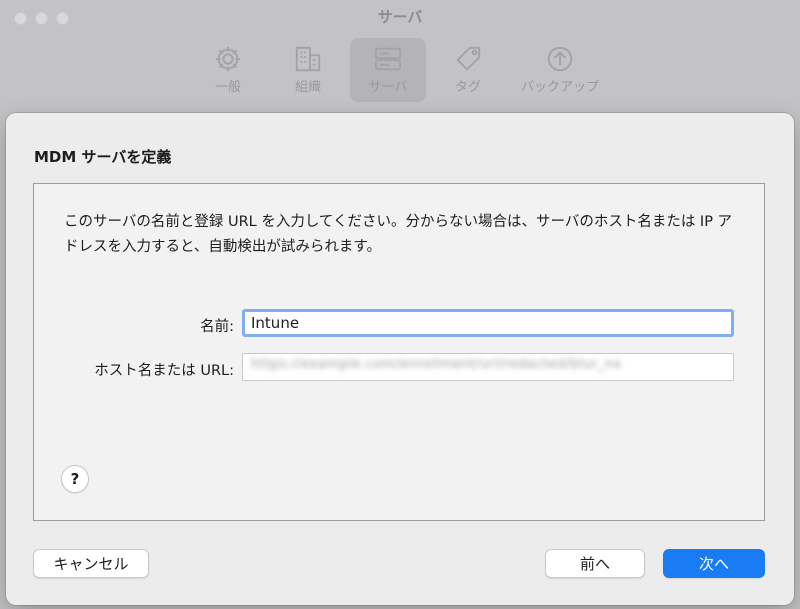 The width and height of the screenshot is (800, 609). I want to click on window-title: サーバ, so click(400, 17).